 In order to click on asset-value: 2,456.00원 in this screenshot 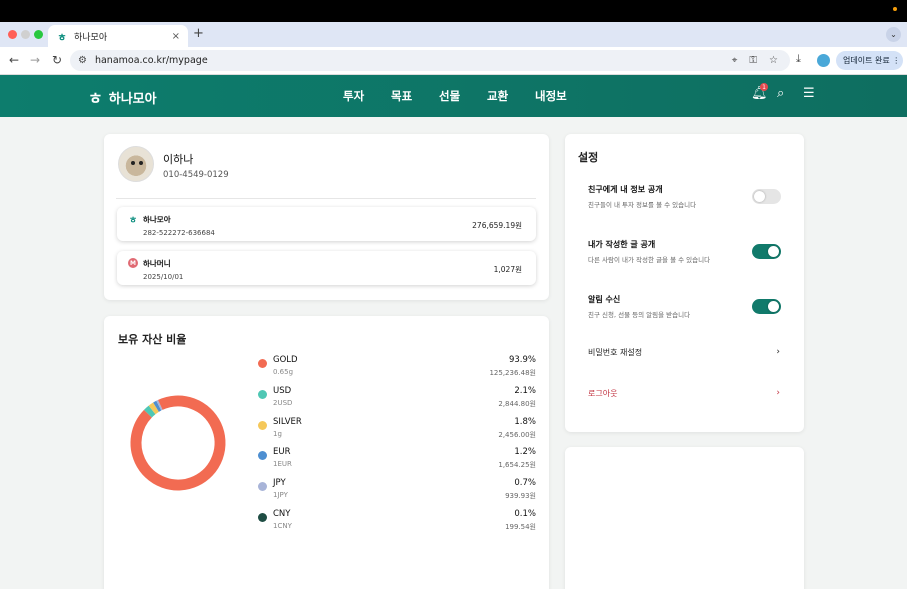, I will do `click(517, 434)`.